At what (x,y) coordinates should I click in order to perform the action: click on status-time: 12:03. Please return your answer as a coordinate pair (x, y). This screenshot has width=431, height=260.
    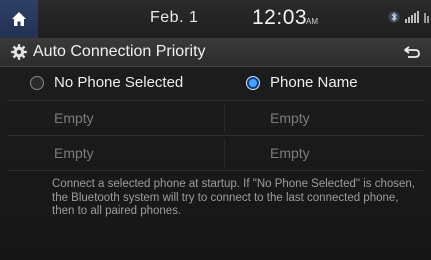
    Looking at the image, I should click on (280, 17).